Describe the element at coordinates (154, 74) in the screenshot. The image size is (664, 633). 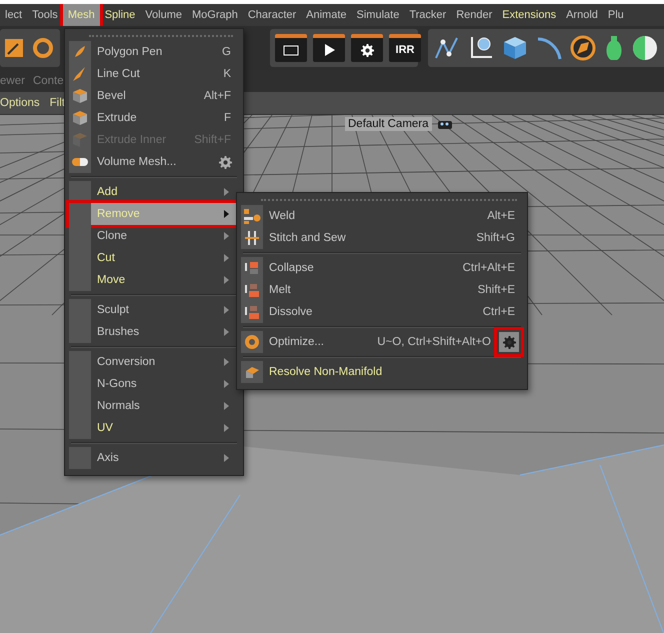
I see `menu-item: Line Cut K` at that location.